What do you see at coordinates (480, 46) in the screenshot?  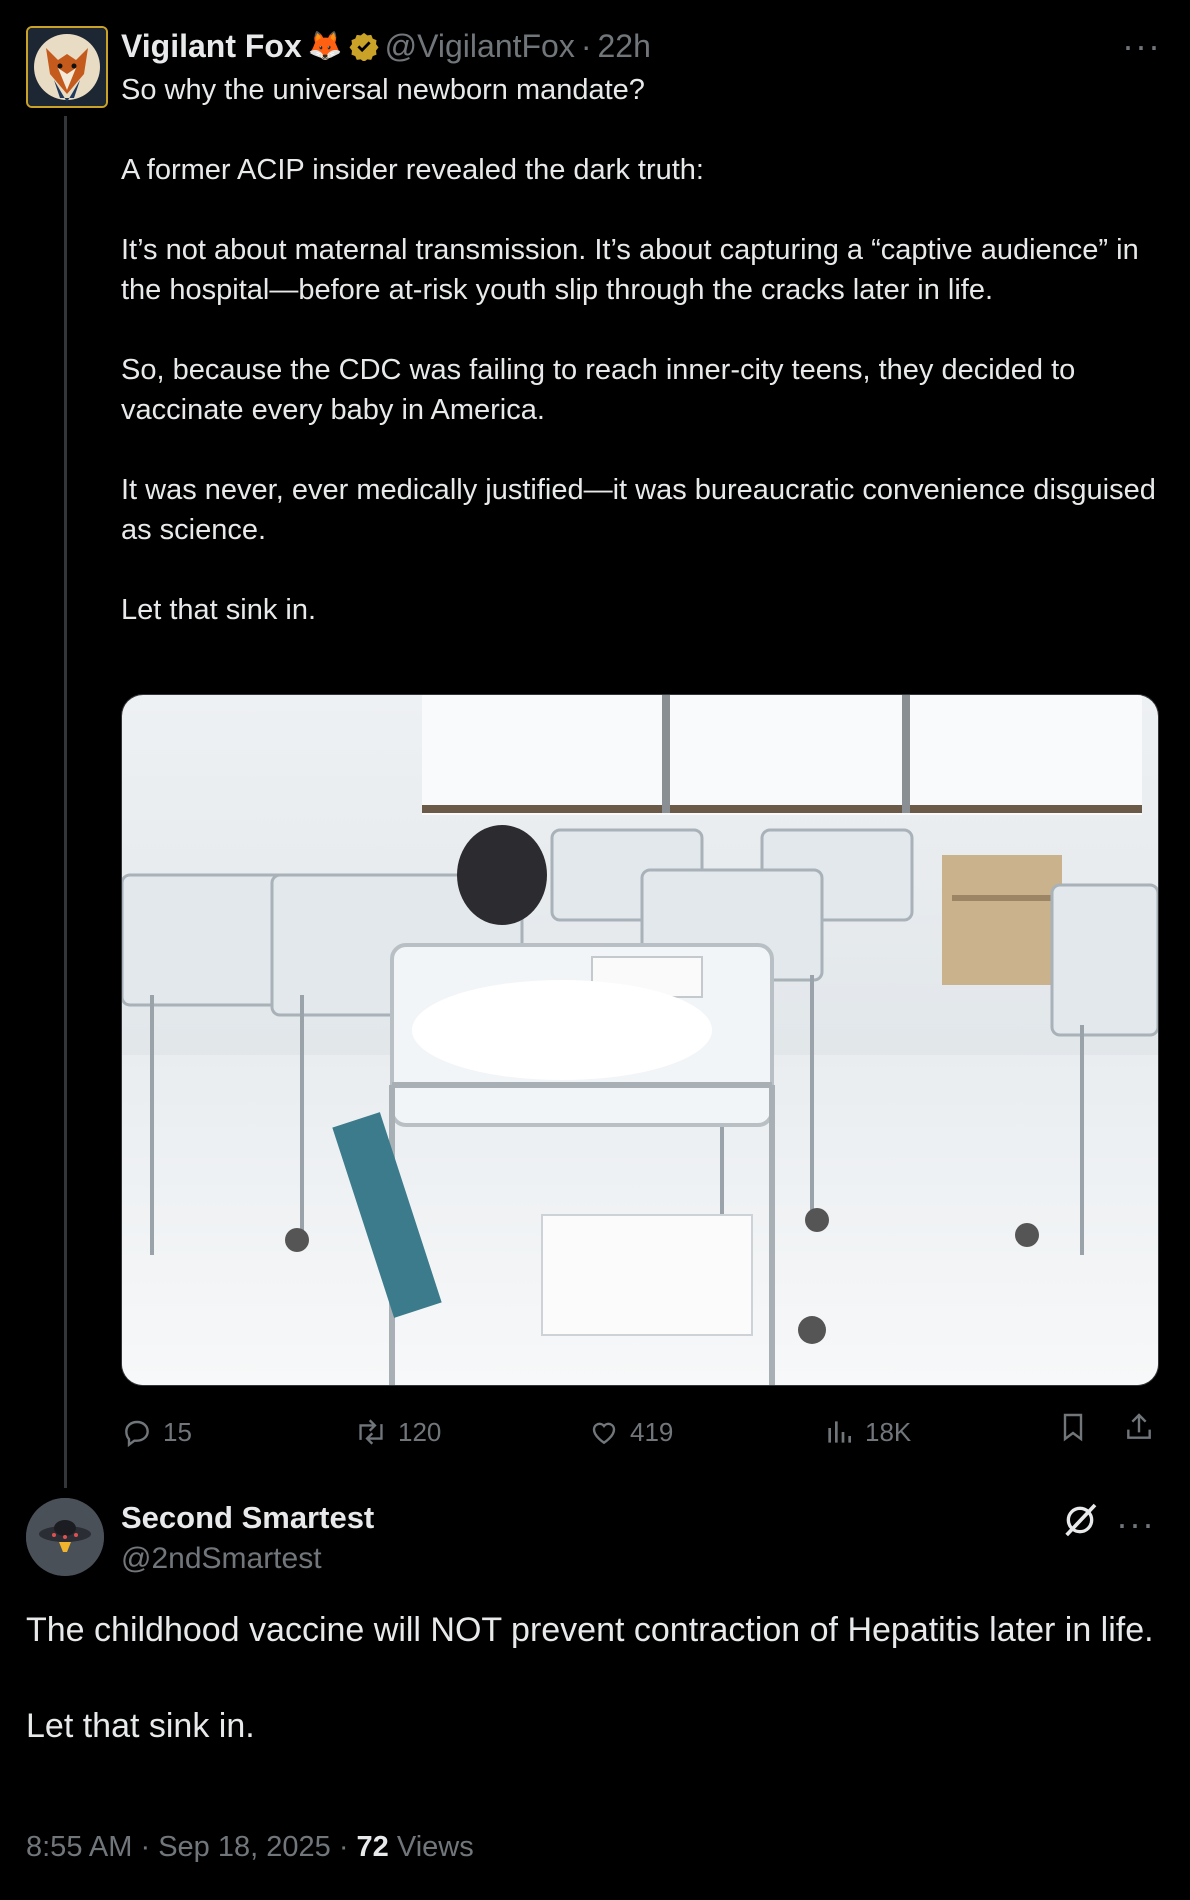 I see `author-handle: @VigilantFox` at bounding box center [480, 46].